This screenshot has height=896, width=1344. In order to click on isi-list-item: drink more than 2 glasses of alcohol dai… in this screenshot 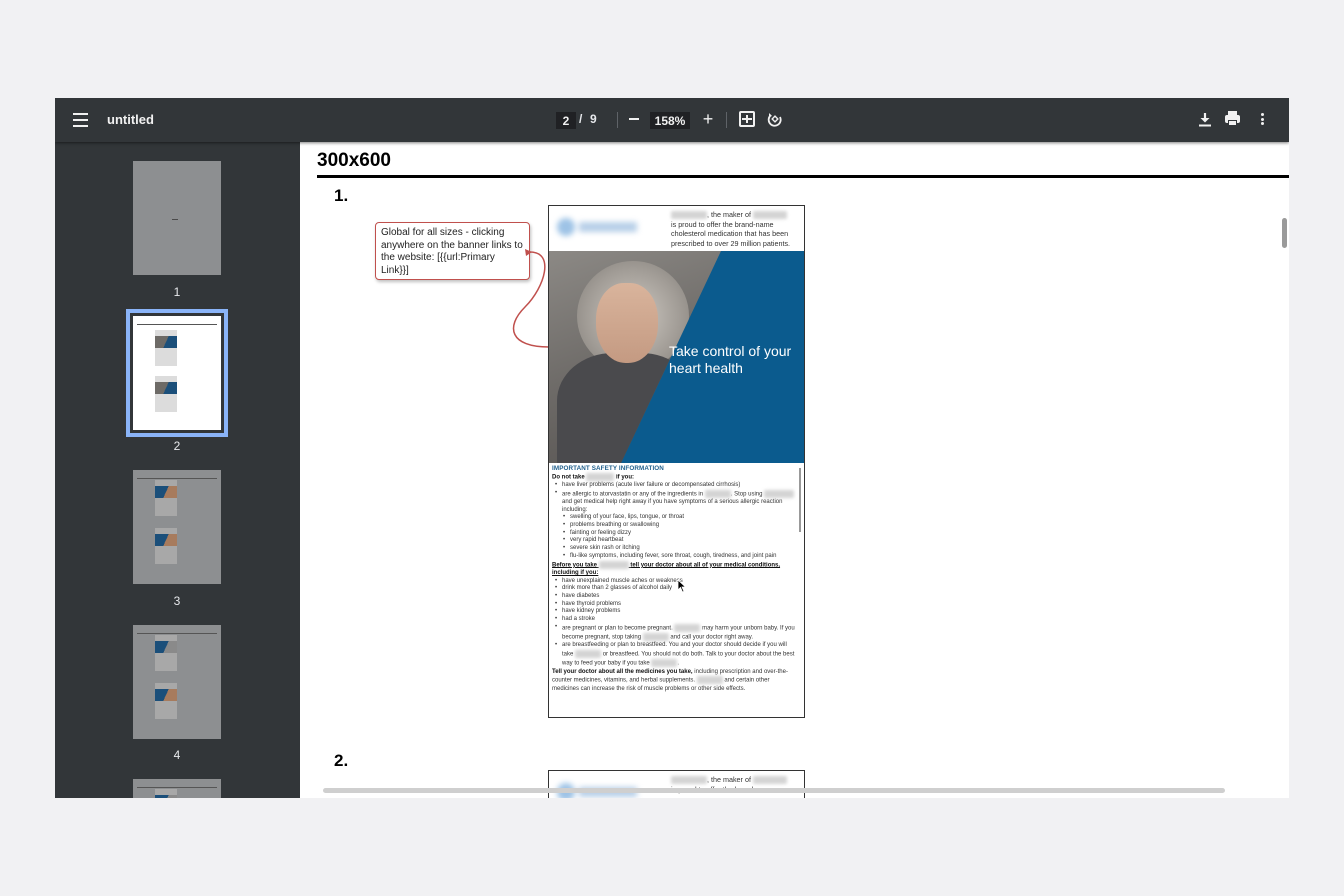, I will do `click(673, 589)`.